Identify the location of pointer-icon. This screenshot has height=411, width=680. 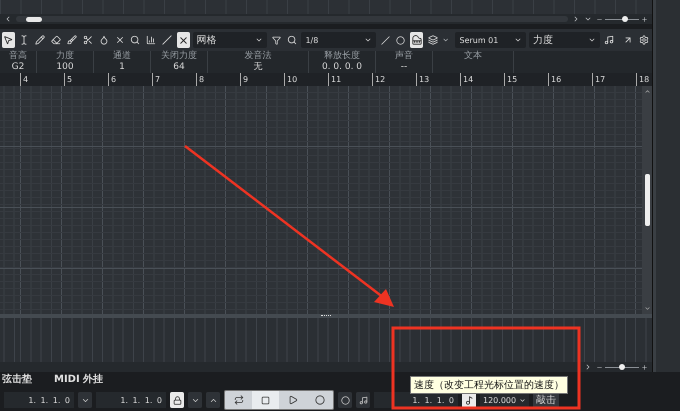
(8, 40).